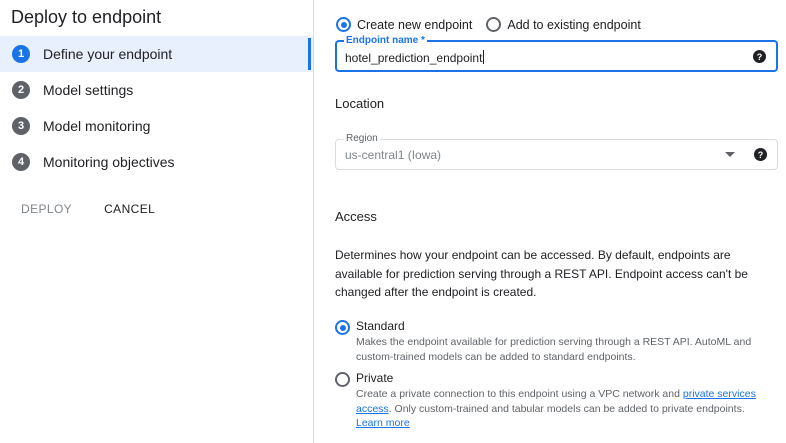 The image size is (786, 443). I want to click on step-label: Monitoring objectives, so click(109, 162).